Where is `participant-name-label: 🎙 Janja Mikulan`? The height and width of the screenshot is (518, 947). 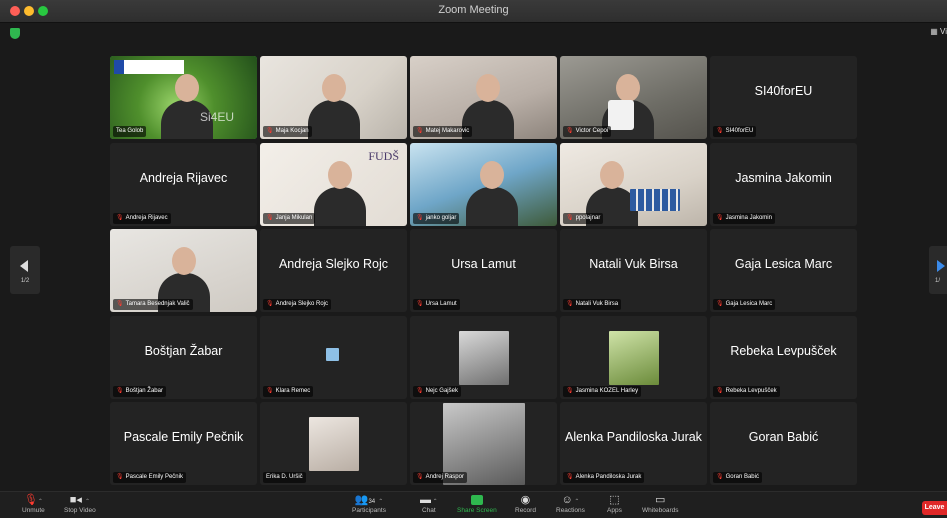
participant-name-label: 🎙 Janja Mikulan is located at coordinates (289, 218).